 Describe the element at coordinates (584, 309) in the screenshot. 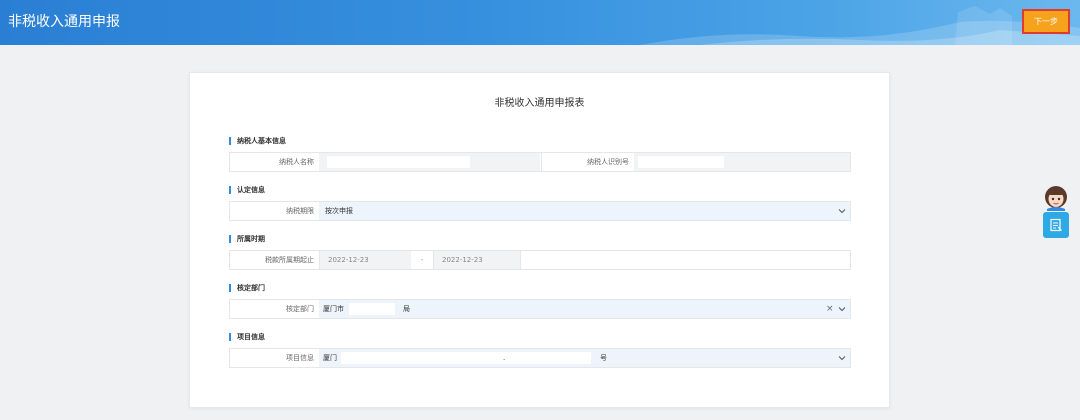

I see `department-select: 厦门市 局 ×` at that location.